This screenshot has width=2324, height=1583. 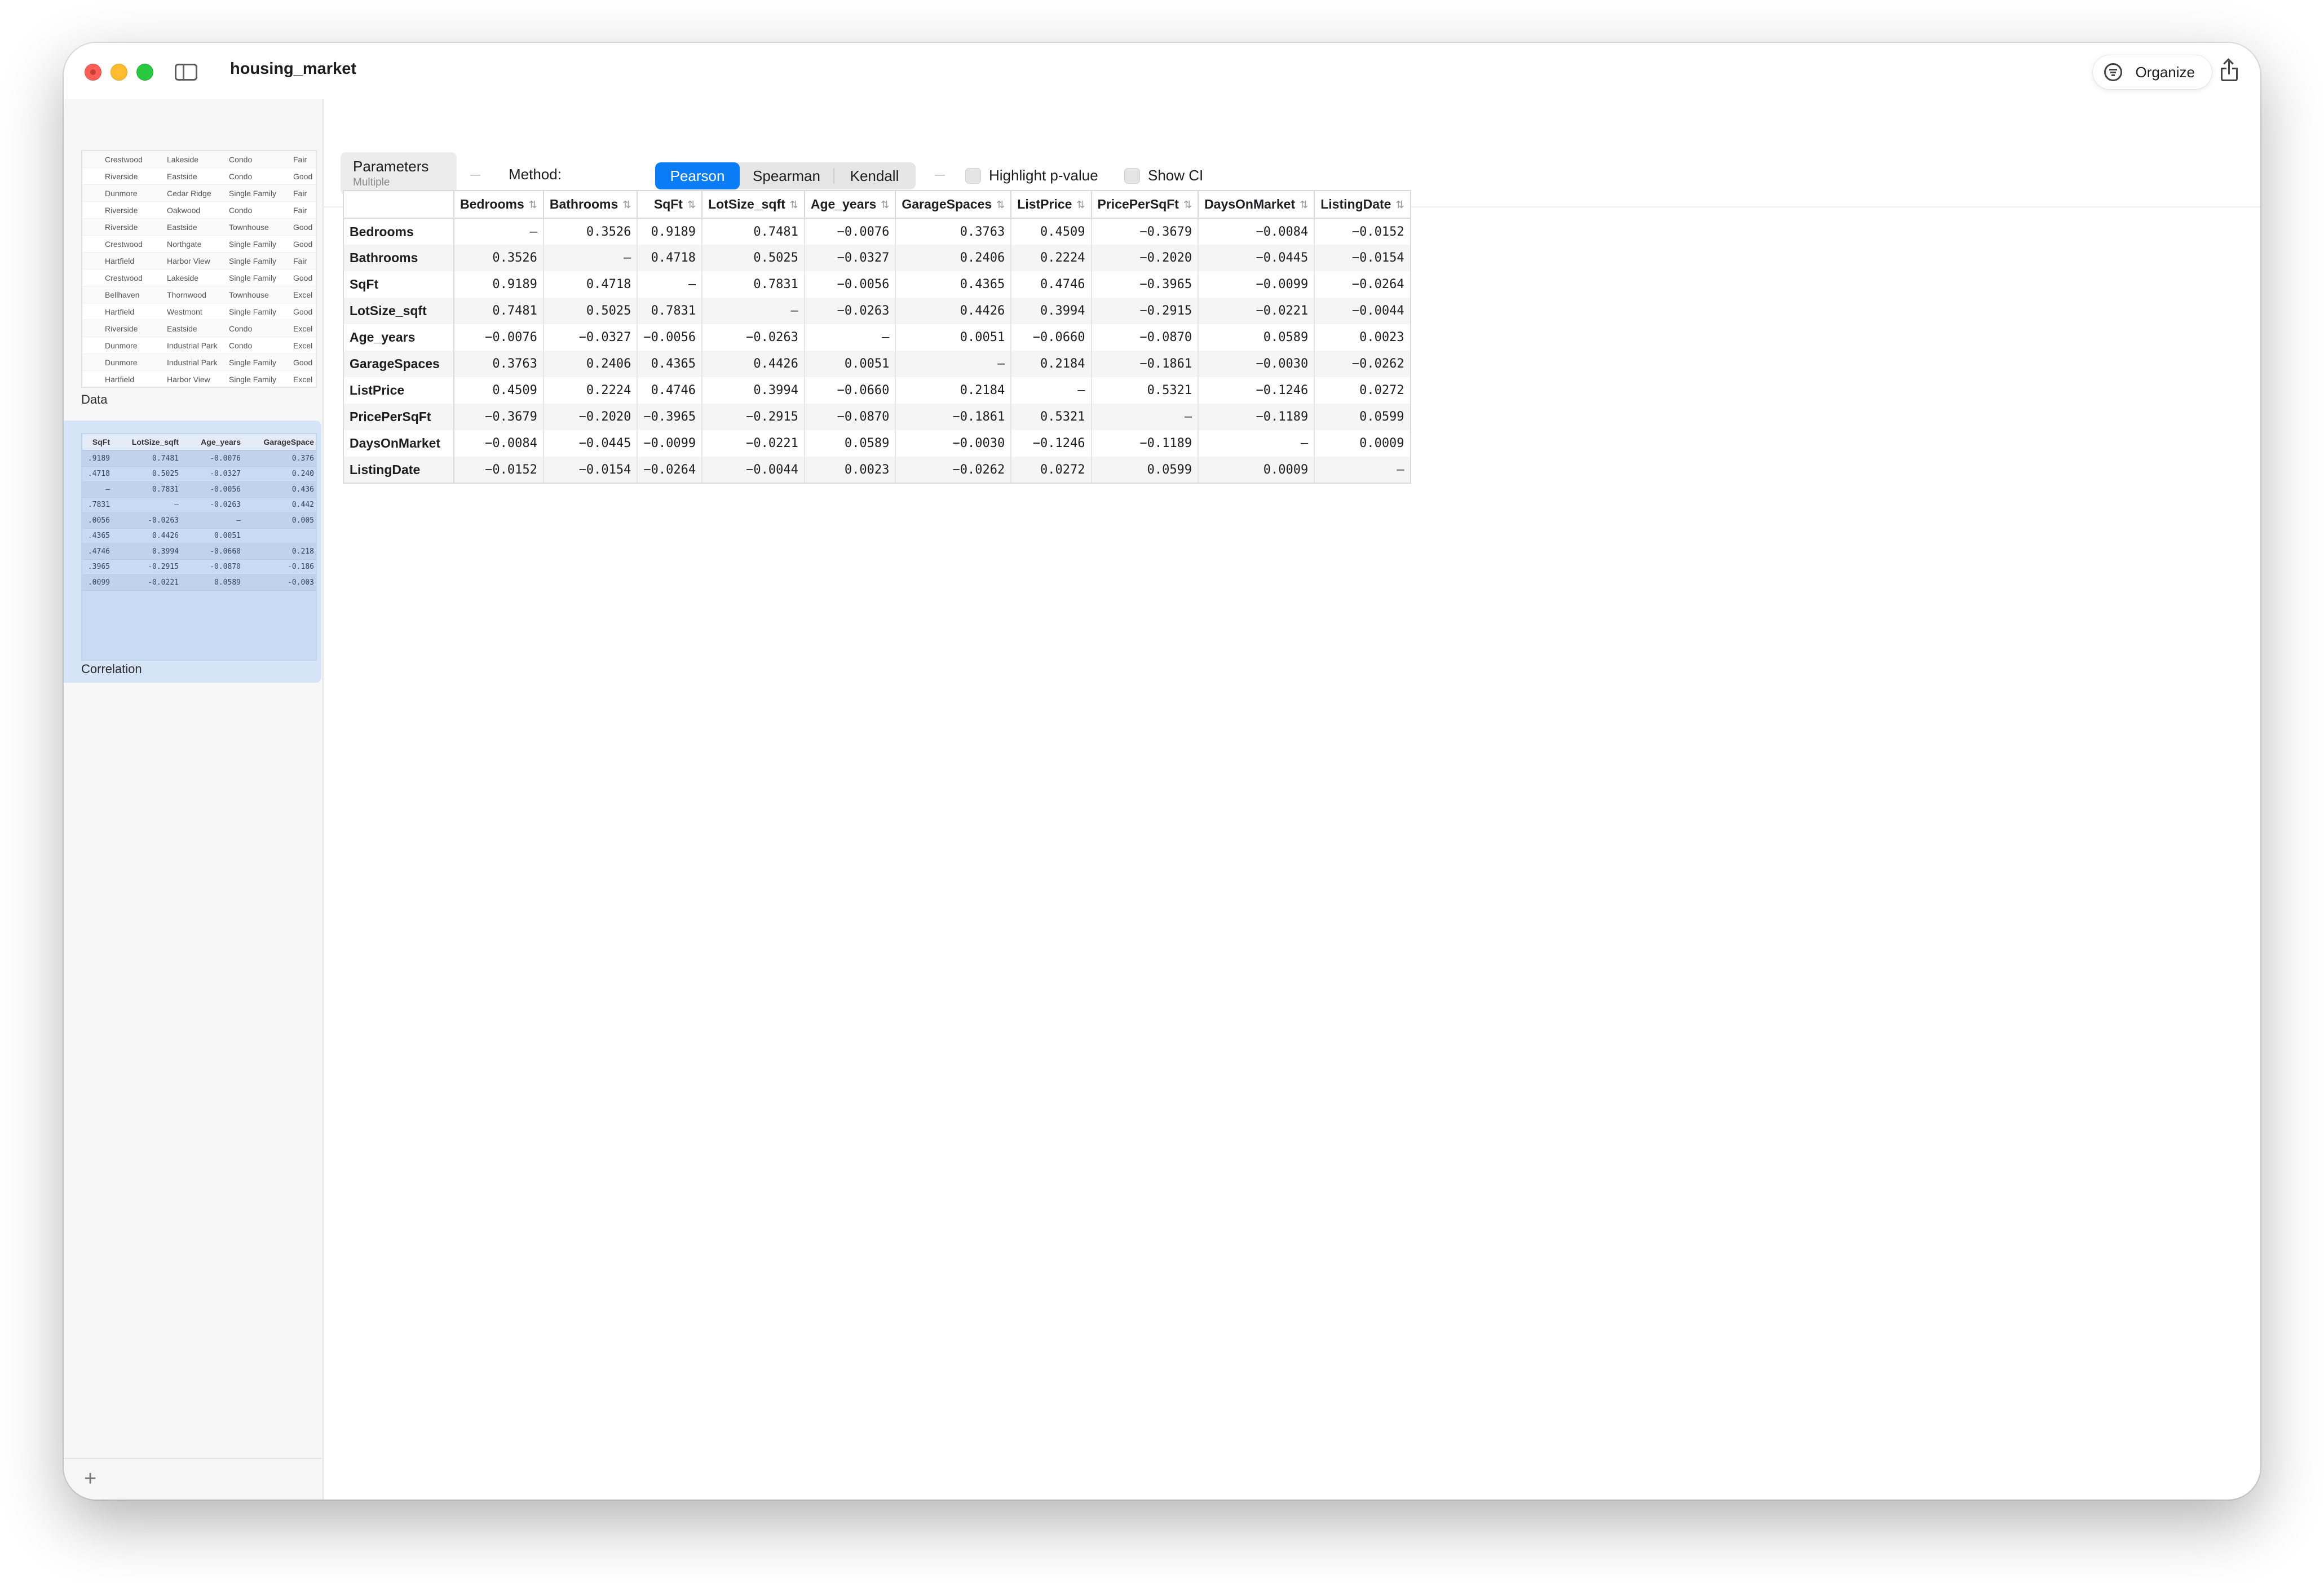 I want to click on column-header: ListingDate ⇅, so click(x=1362, y=204).